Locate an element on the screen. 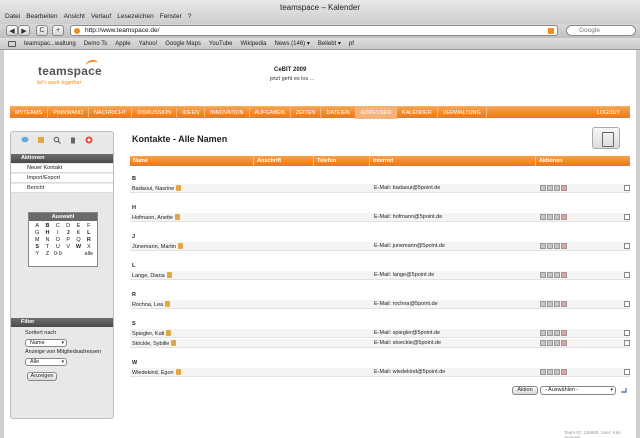 The height and width of the screenshot is (438, 640). alphabet-letter: S is located at coordinates (37, 247).